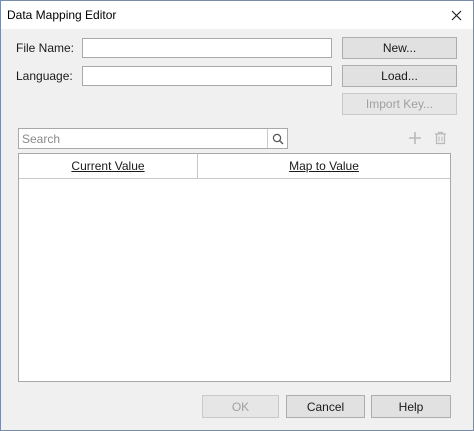  I want to click on table-header: Current Value Map to Value, so click(234, 166).